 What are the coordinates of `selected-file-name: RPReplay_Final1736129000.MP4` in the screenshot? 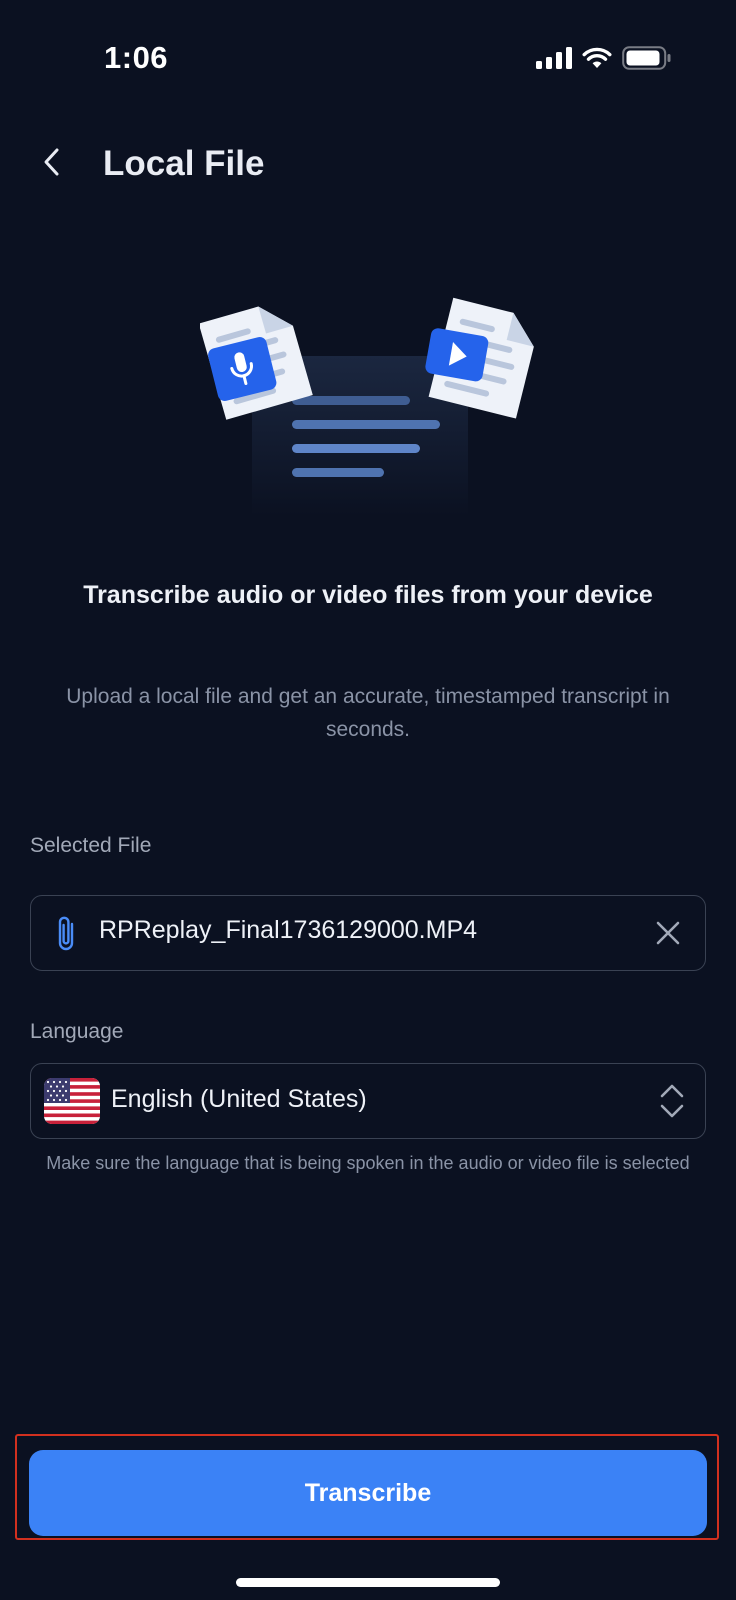 It's located at (288, 930).